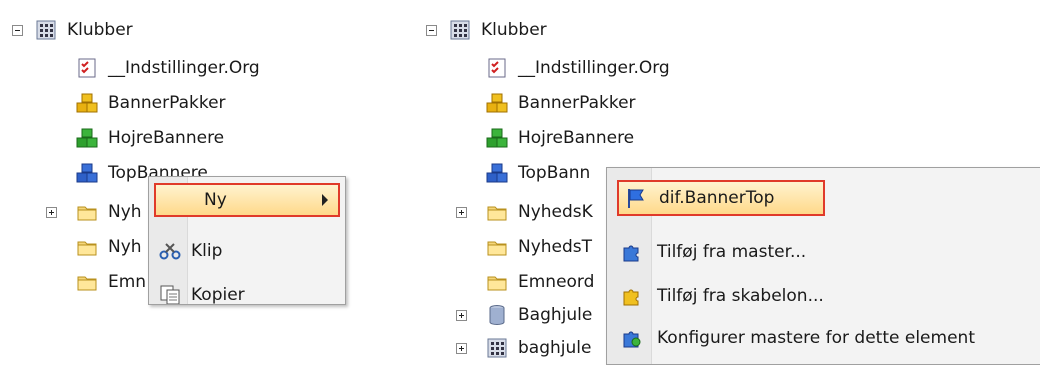 Image resolution: width=1040 pixels, height=365 pixels. I want to click on tree-node-nyhedst: NyhedsT, so click(539, 247).